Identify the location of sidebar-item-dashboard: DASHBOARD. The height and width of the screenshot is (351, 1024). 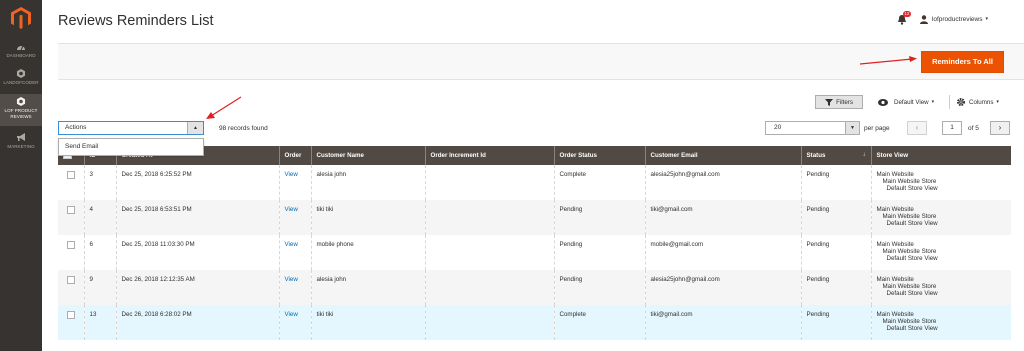
(21, 53).